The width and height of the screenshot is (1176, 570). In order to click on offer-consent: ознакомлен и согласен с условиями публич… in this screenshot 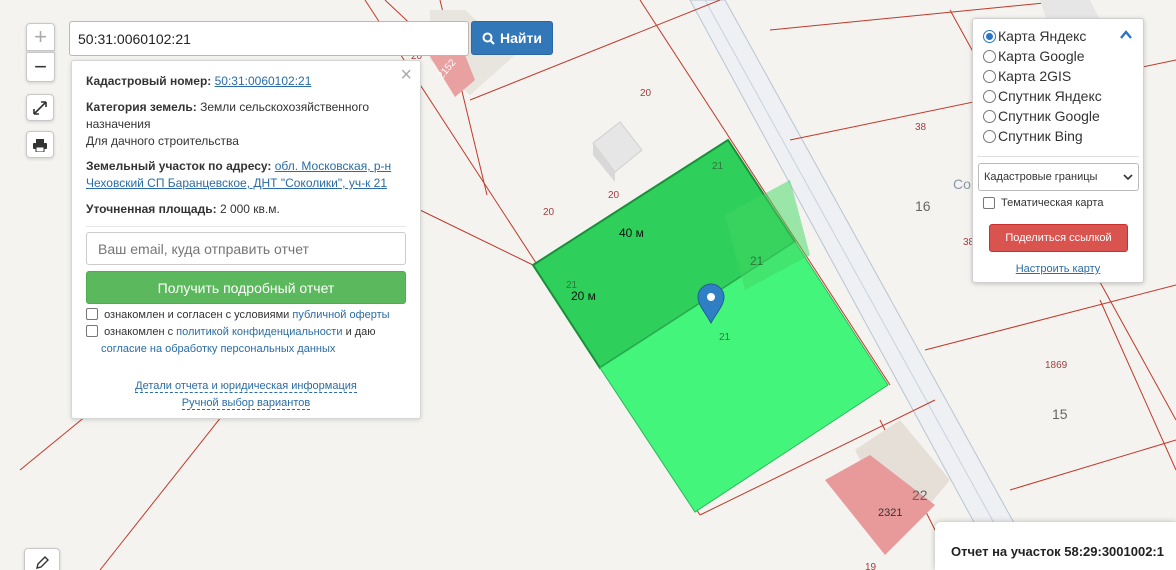, I will do `click(238, 315)`.